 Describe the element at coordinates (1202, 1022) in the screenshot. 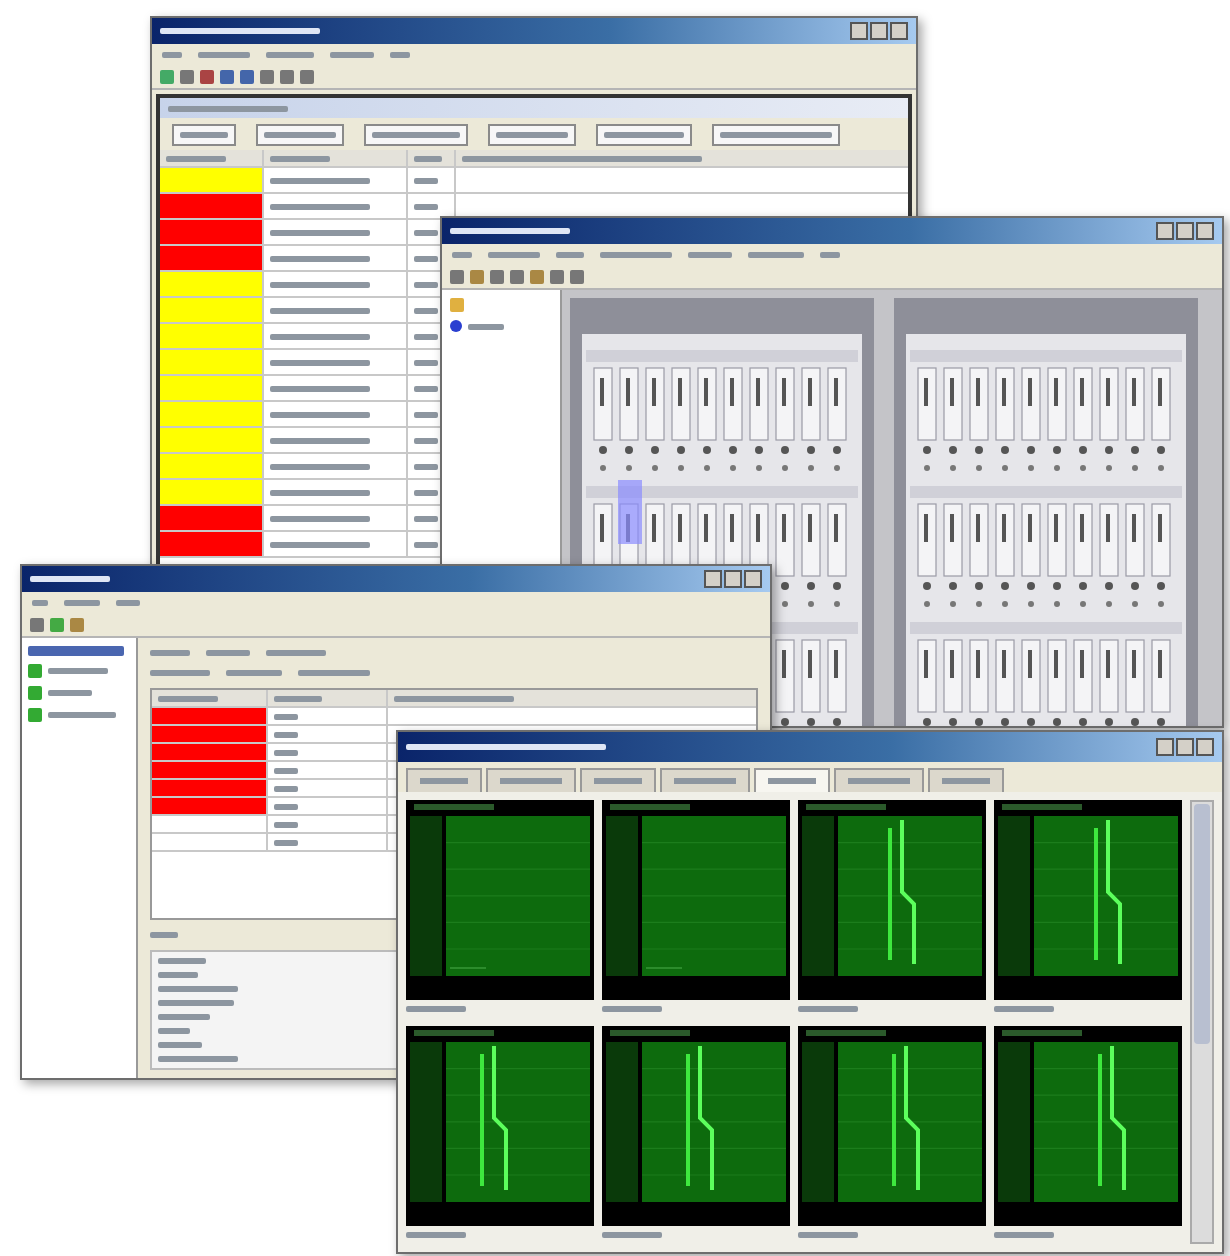

I see `scrollbar` at that location.